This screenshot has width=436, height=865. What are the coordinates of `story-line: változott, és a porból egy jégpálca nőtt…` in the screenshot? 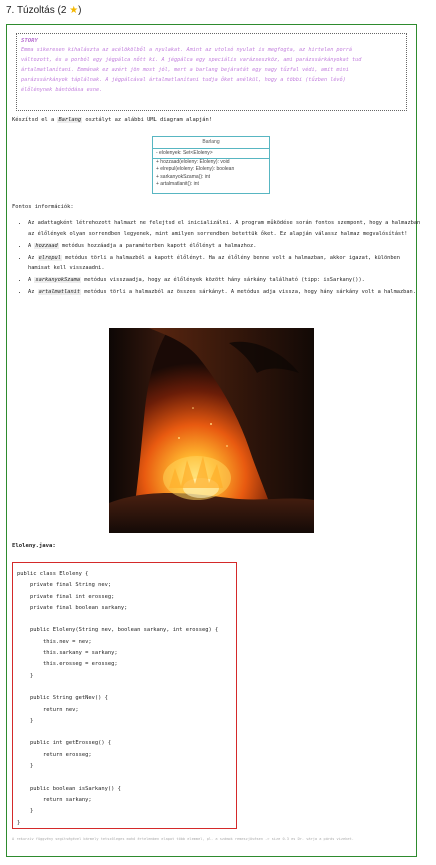 It's located at (191, 60).